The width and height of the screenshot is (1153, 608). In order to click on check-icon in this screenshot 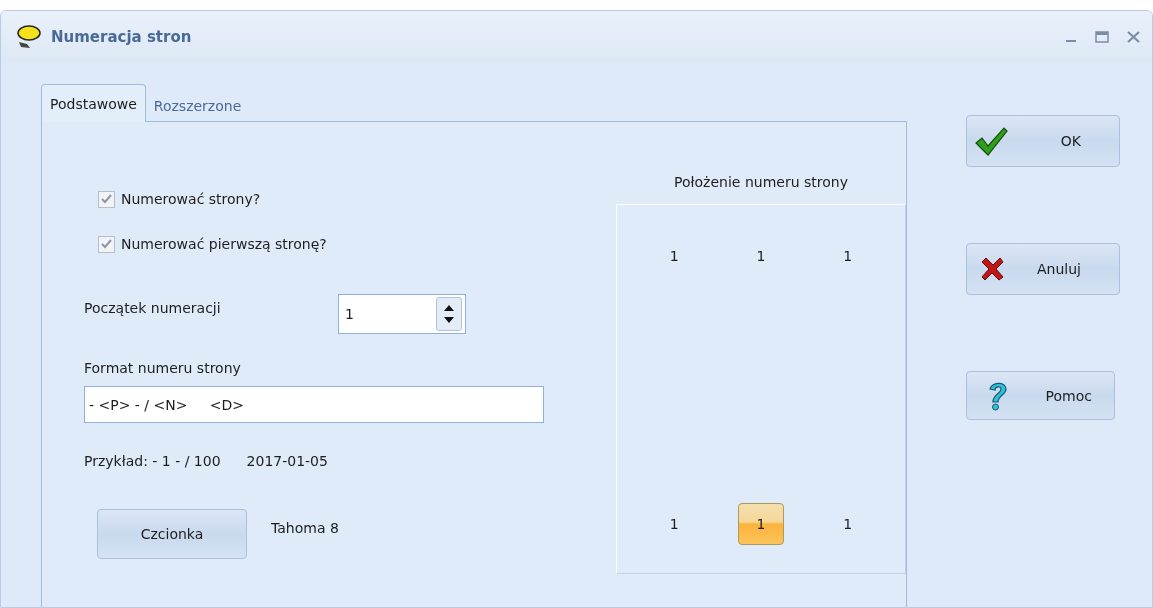, I will do `click(991, 141)`.